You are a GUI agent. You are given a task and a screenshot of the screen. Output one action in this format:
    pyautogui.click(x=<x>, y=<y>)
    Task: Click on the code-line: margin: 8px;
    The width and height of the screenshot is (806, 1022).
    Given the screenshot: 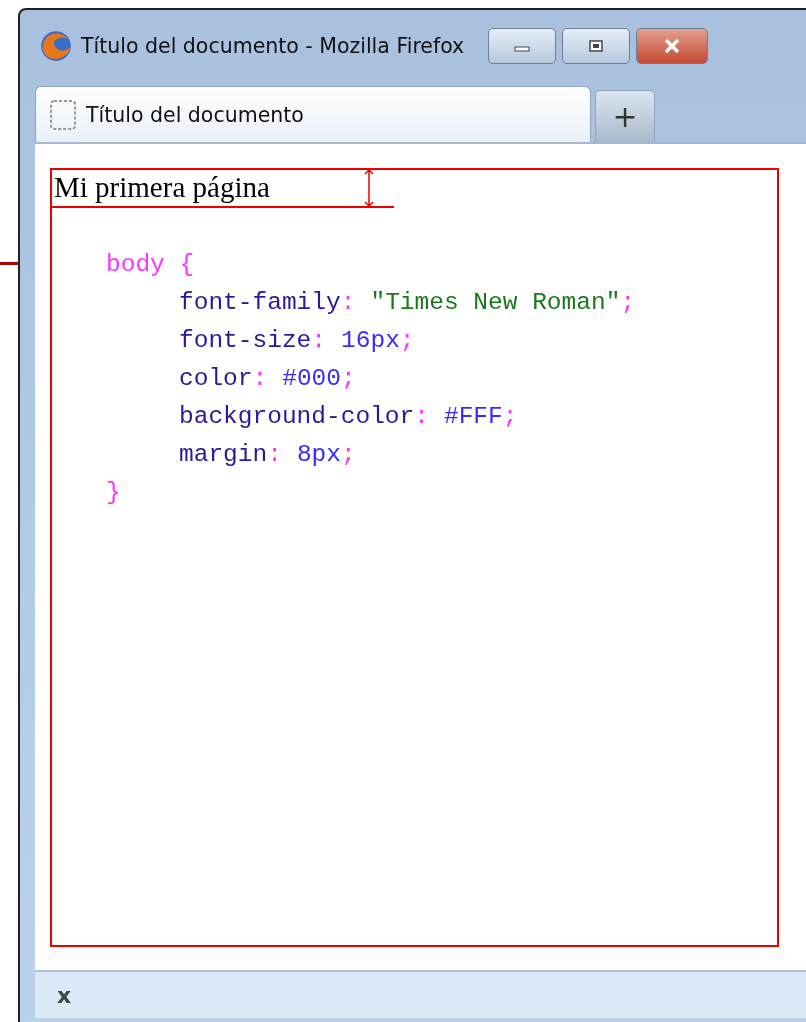 What is the action you would take?
    pyautogui.click(x=267, y=455)
    